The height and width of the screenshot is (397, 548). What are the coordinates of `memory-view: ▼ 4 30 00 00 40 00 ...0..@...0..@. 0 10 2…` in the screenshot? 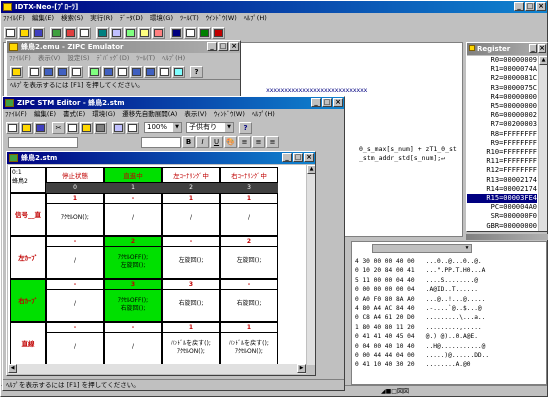 It's located at (449, 313).